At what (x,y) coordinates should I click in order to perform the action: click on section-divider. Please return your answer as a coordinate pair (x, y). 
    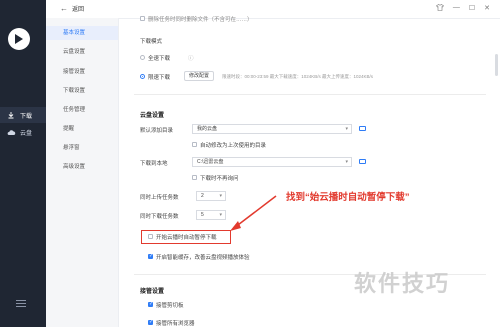
    Looking at the image, I should click on (310, 94).